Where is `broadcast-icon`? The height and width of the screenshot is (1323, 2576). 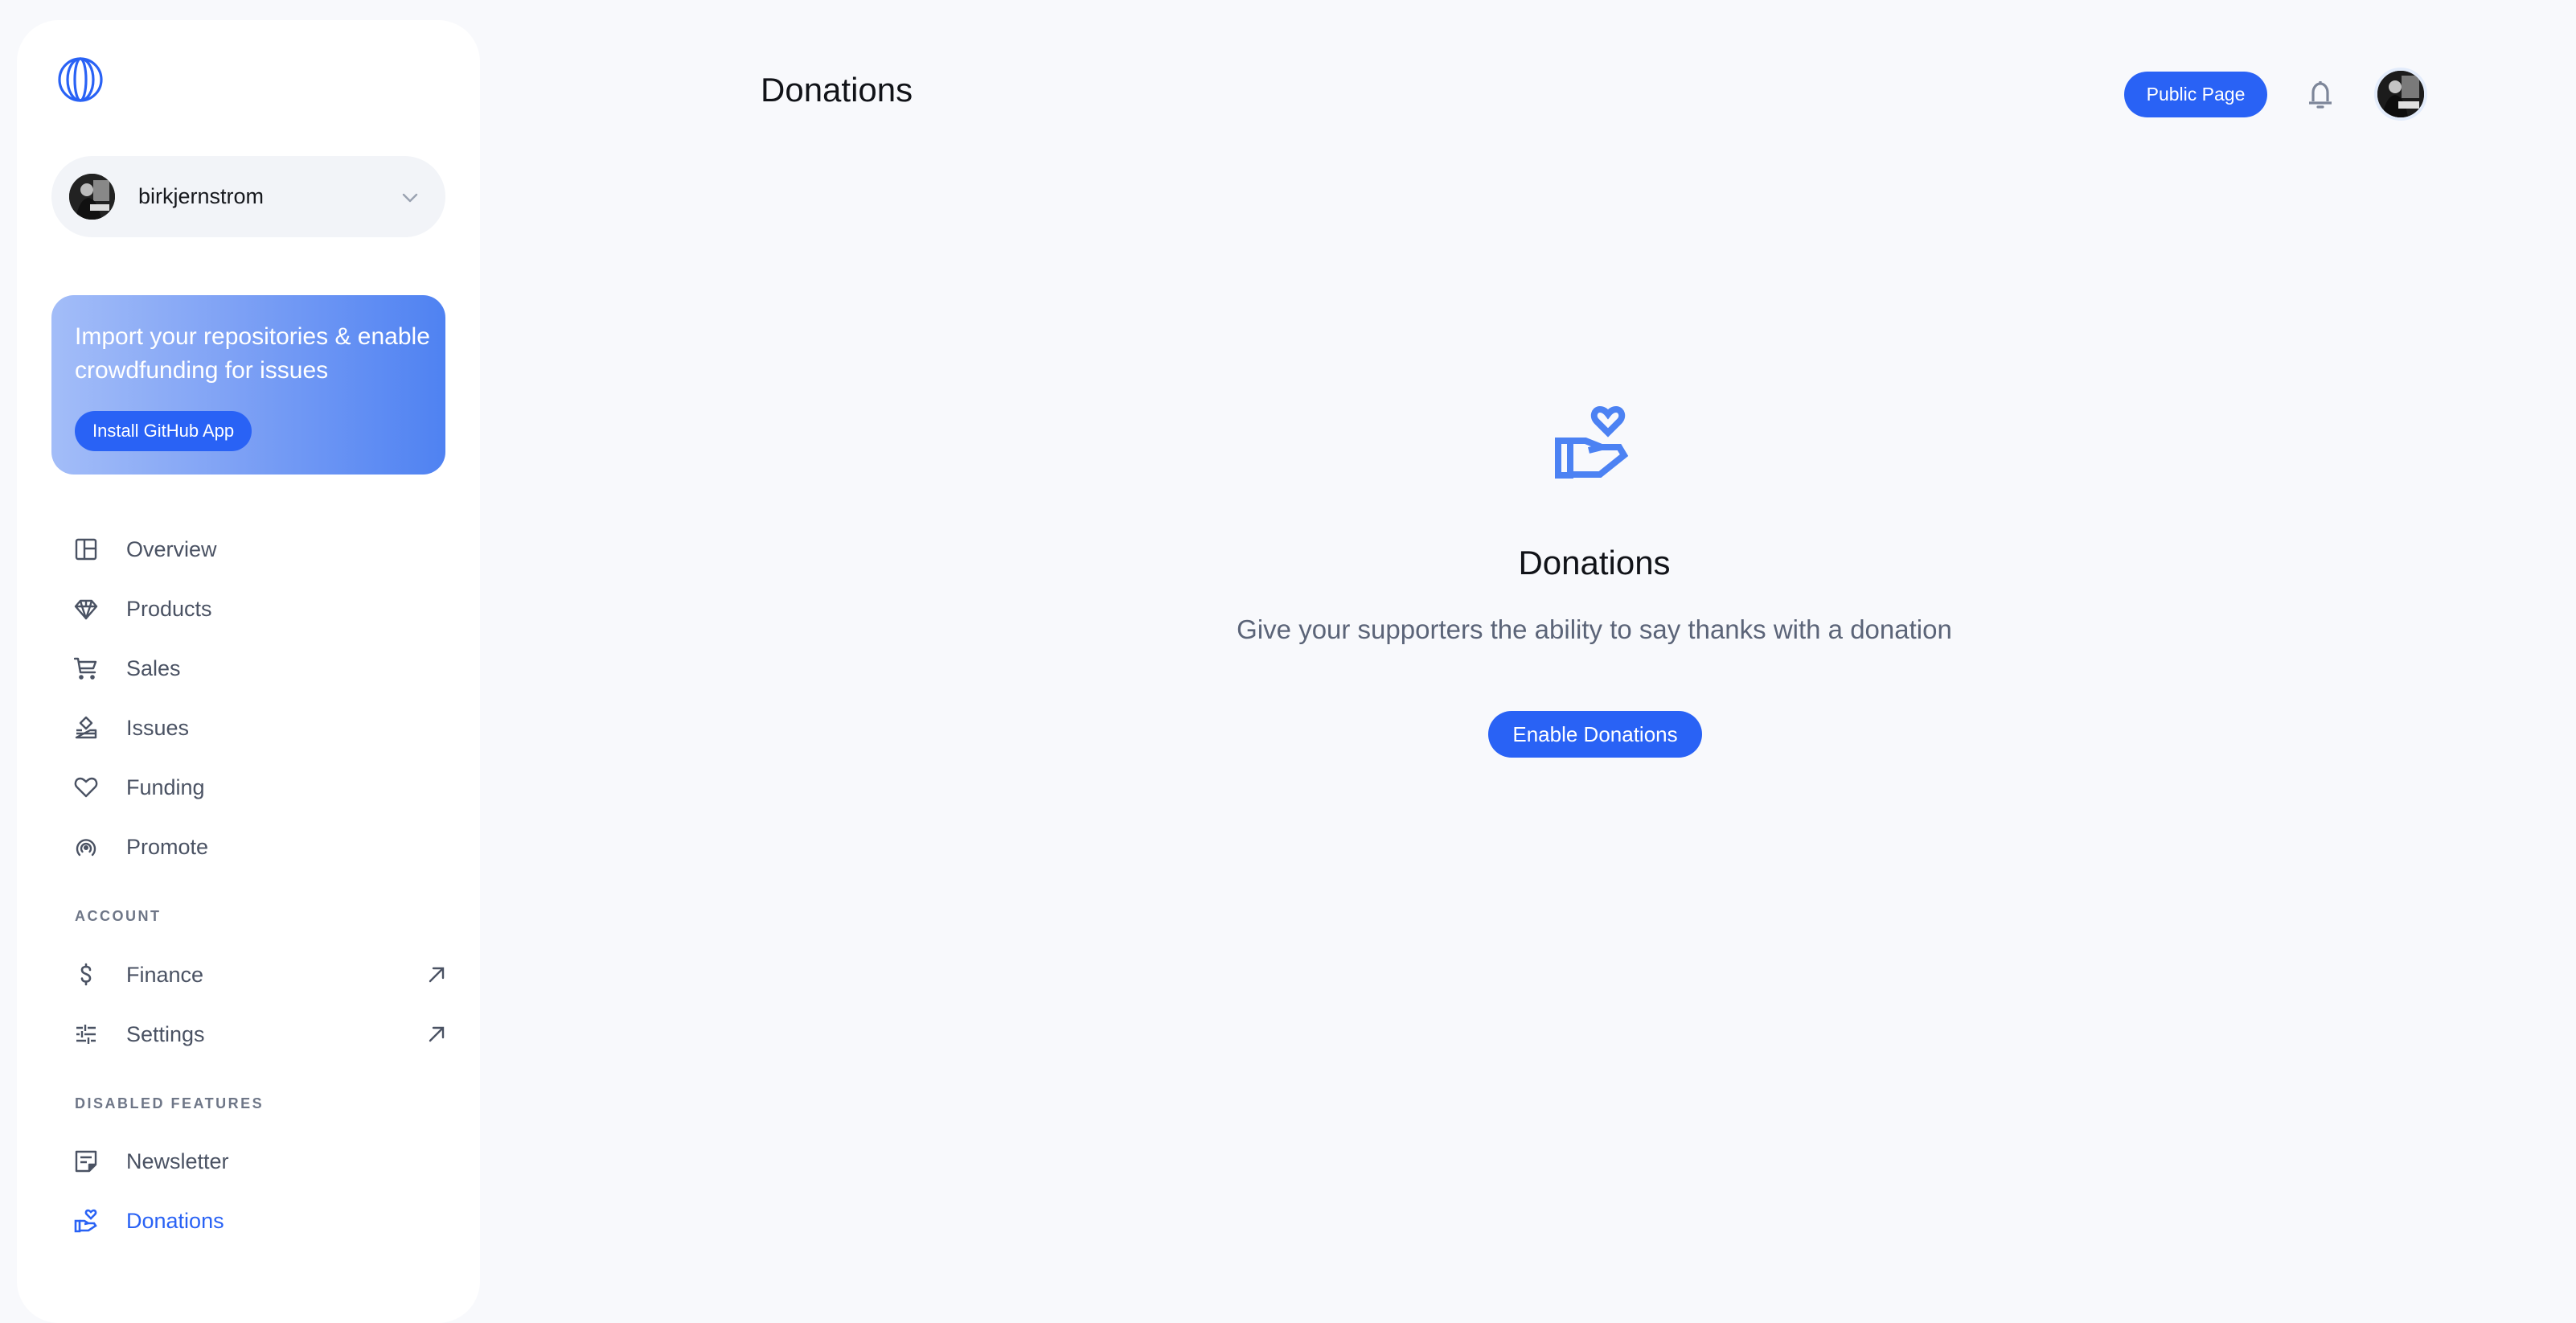 broadcast-icon is located at coordinates (86, 847).